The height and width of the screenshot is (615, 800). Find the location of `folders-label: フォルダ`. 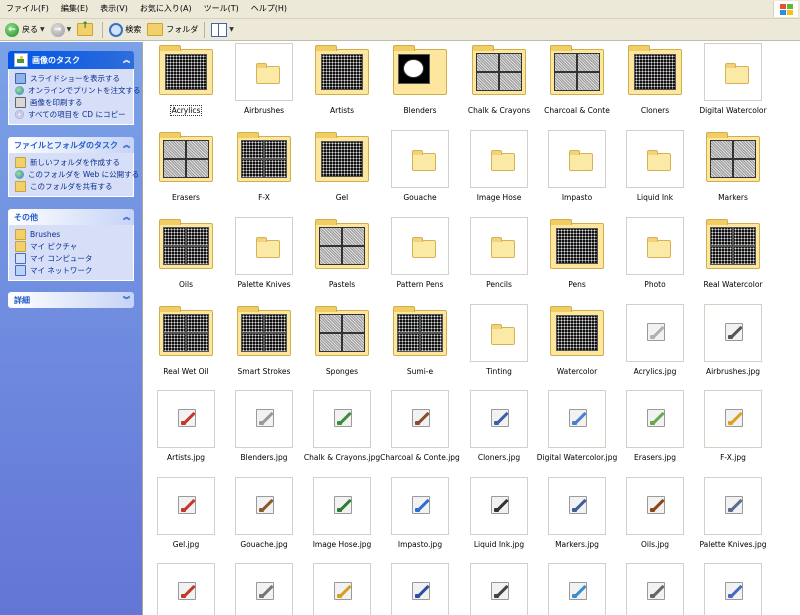

folders-label: フォルダ is located at coordinates (182, 29).